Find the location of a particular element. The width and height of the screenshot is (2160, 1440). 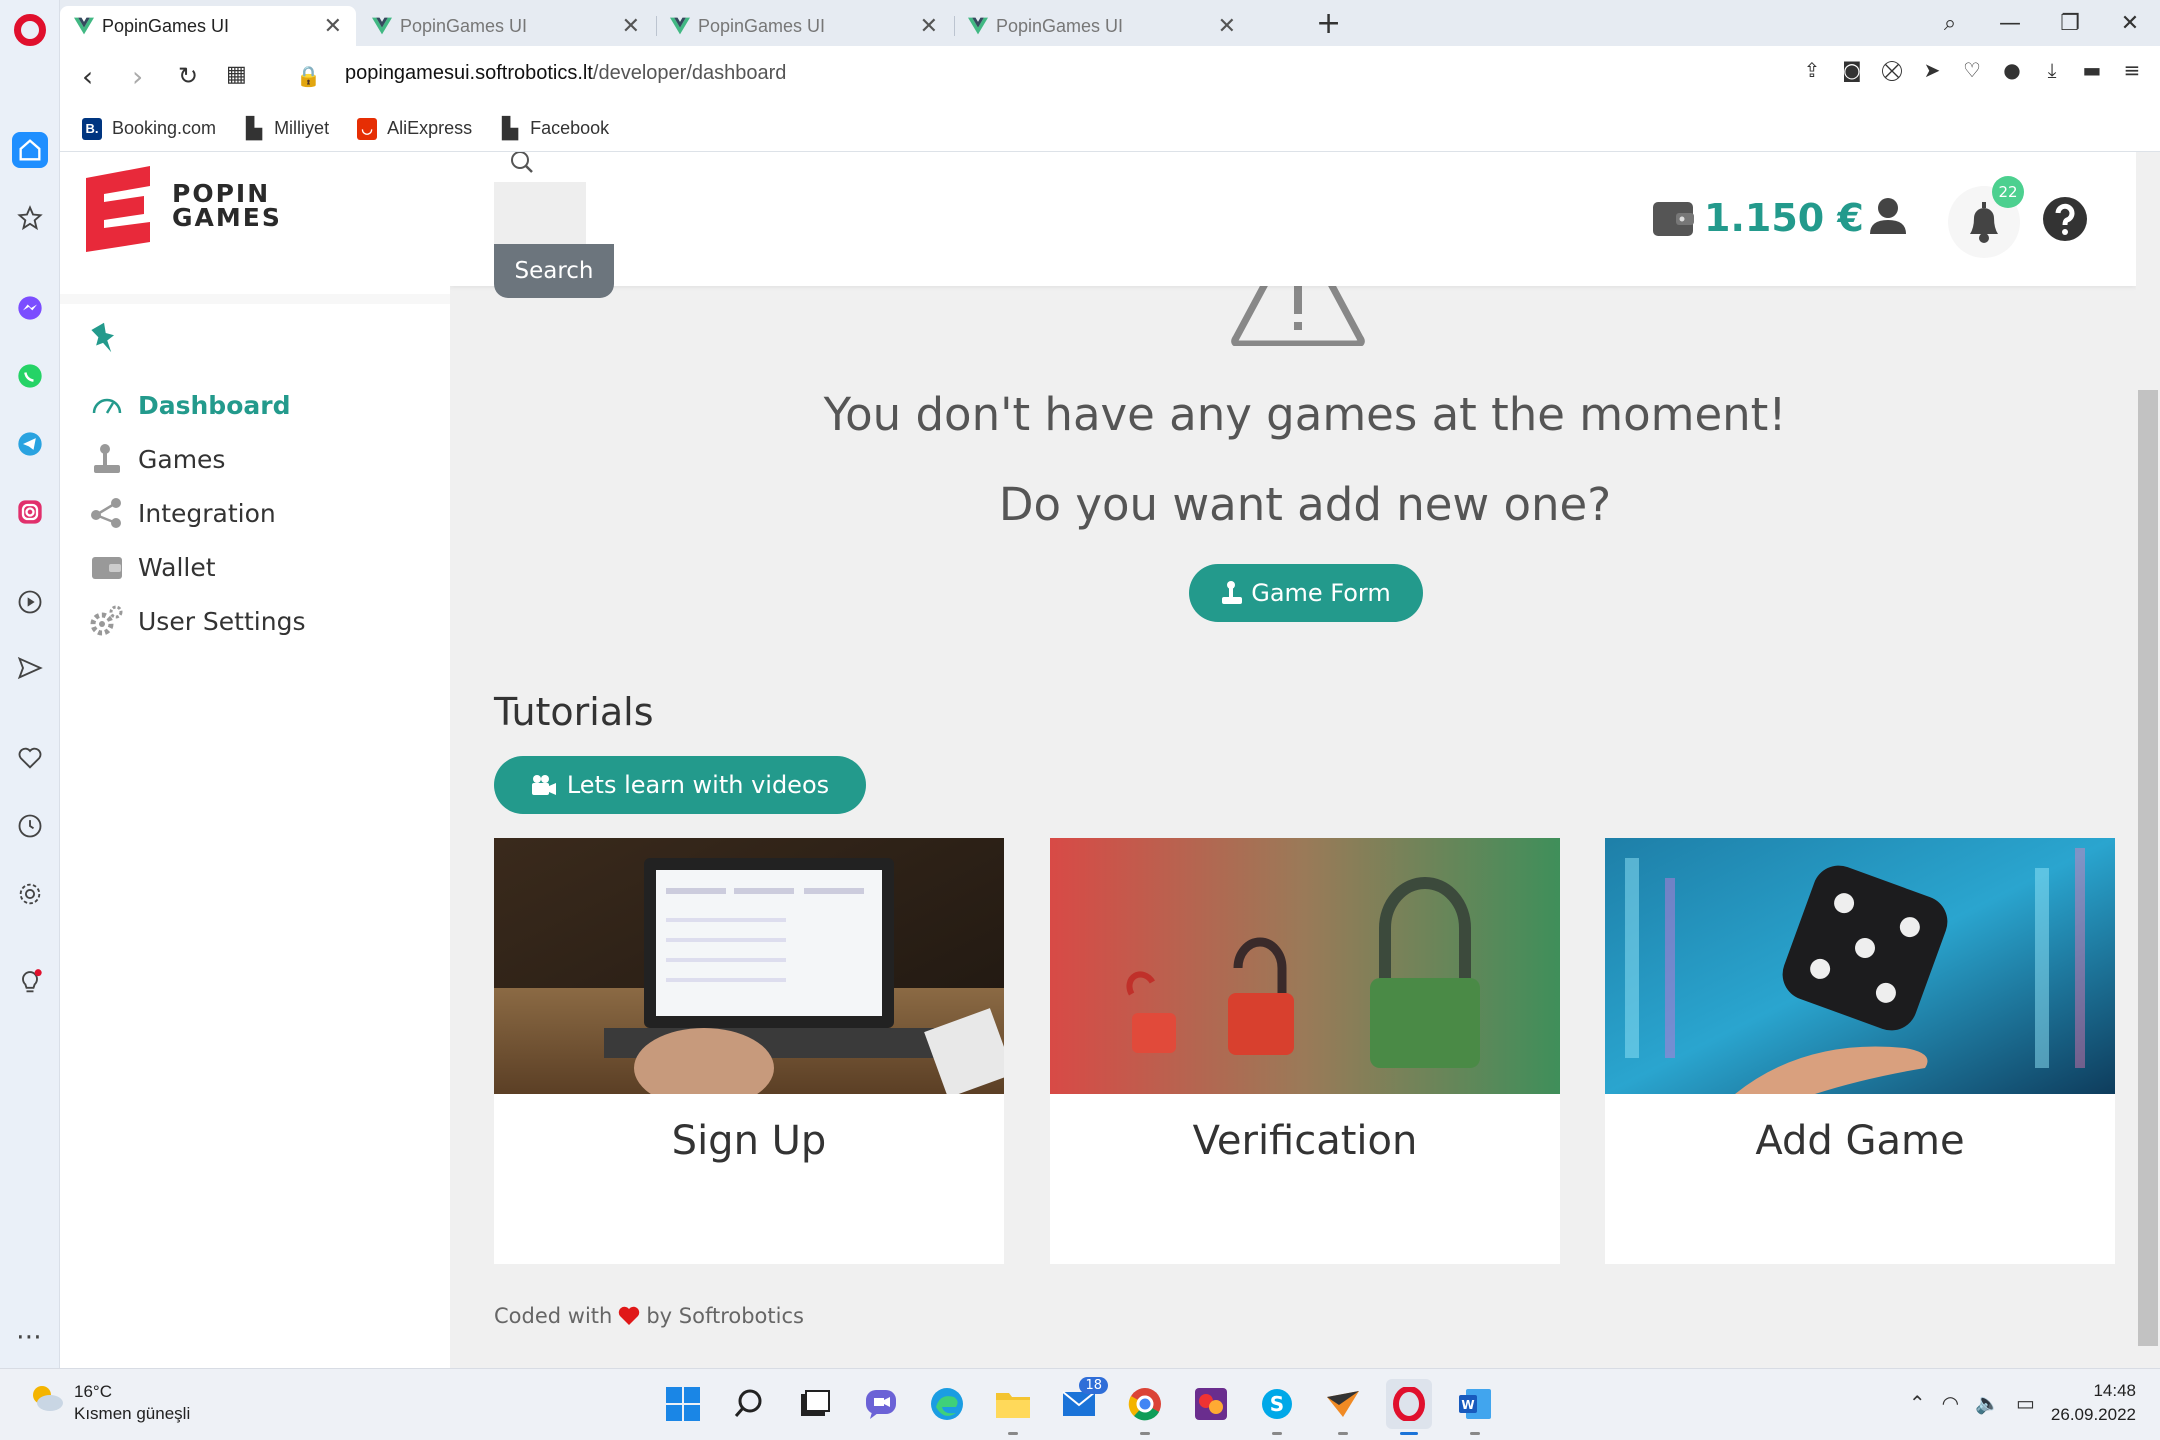

heart-icon is located at coordinates (30, 758).